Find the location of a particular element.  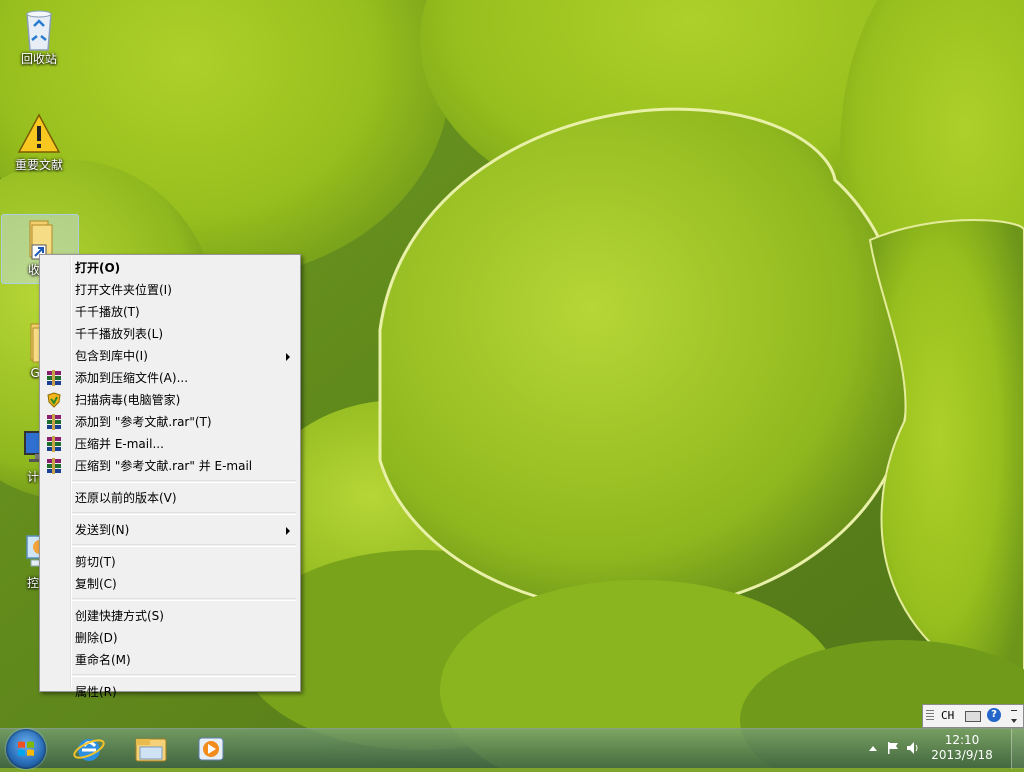

windows-logo-icon is located at coordinates (26, 748).